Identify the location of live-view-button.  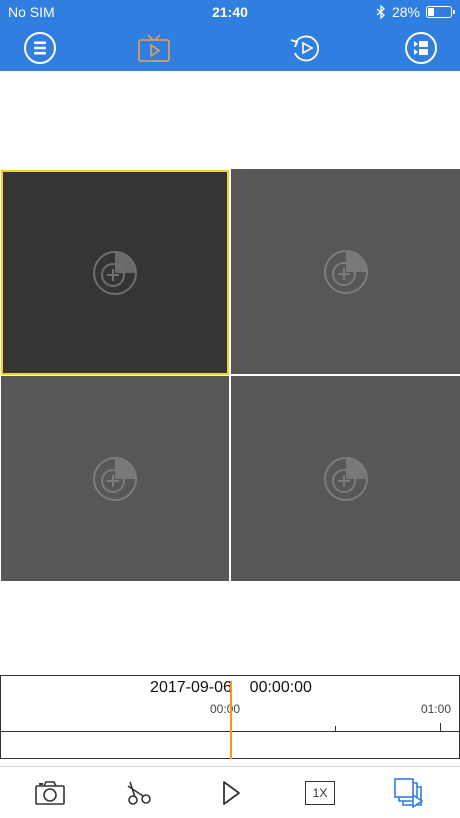
(154, 48).